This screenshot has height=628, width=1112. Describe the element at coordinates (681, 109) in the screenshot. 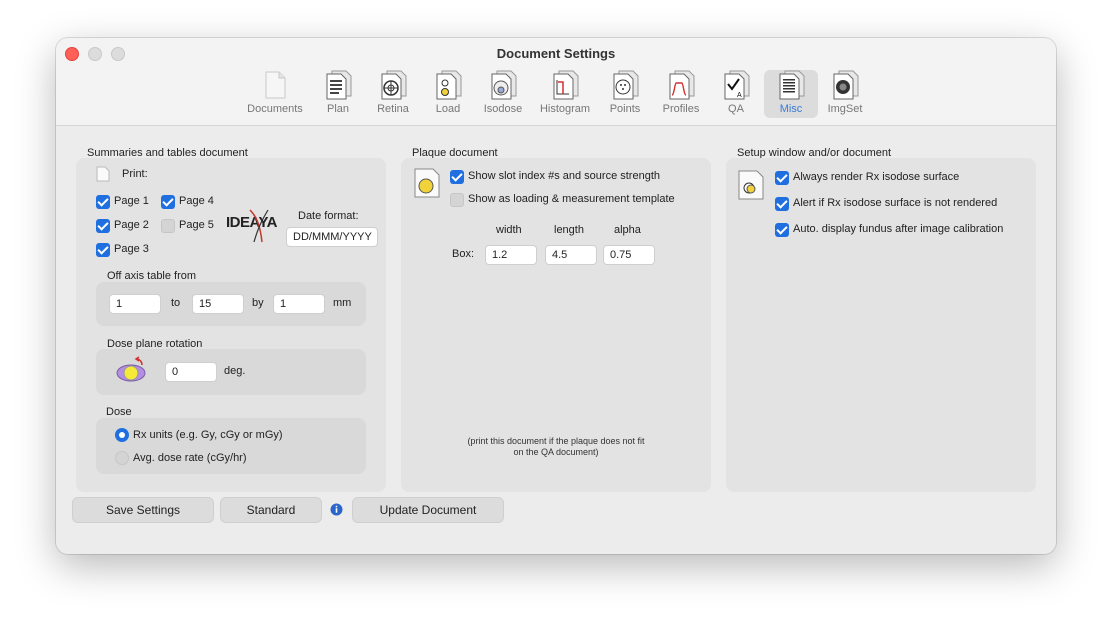

I see `tab-label: Profiles` at that location.